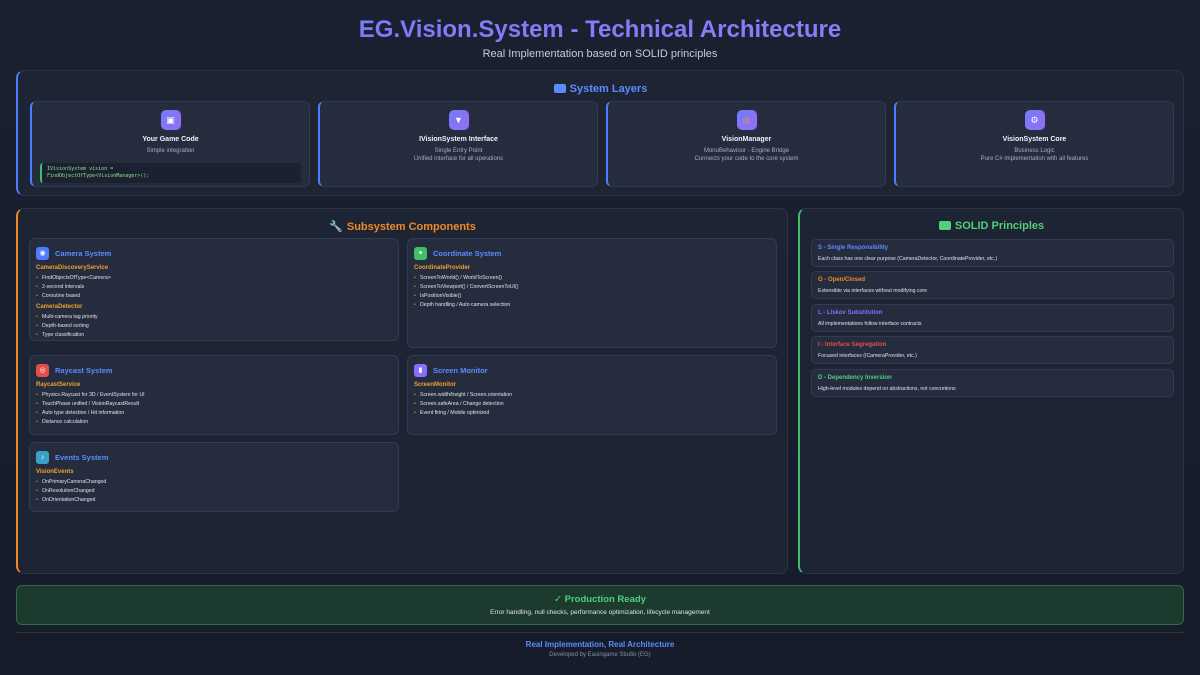 This screenshot has height=675, width=1200. I want to click on principle-name: D - Dependency Inversion, so click(855, 378).